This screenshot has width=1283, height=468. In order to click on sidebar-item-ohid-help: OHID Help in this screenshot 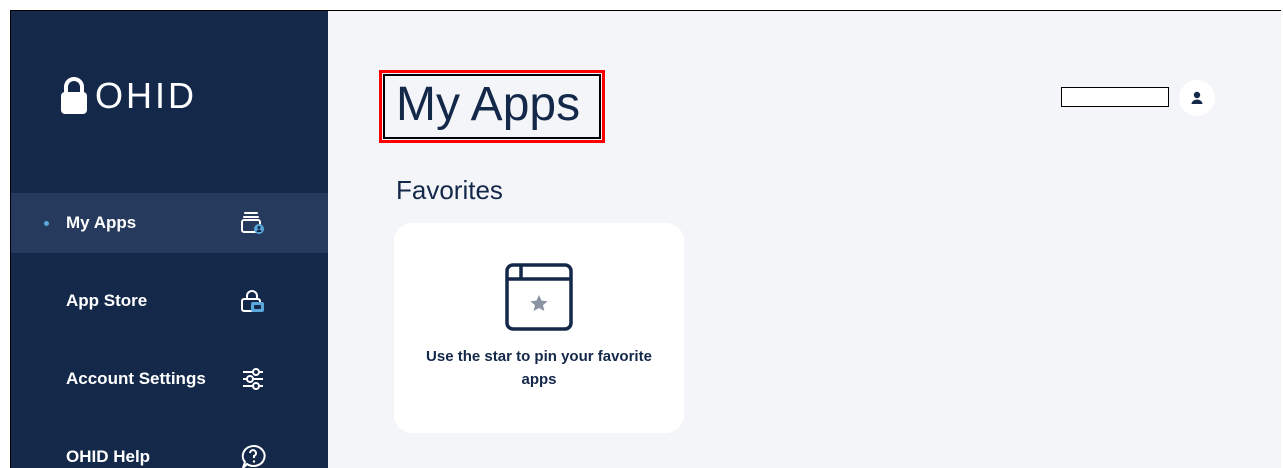, I will do `click(169, 447)`.